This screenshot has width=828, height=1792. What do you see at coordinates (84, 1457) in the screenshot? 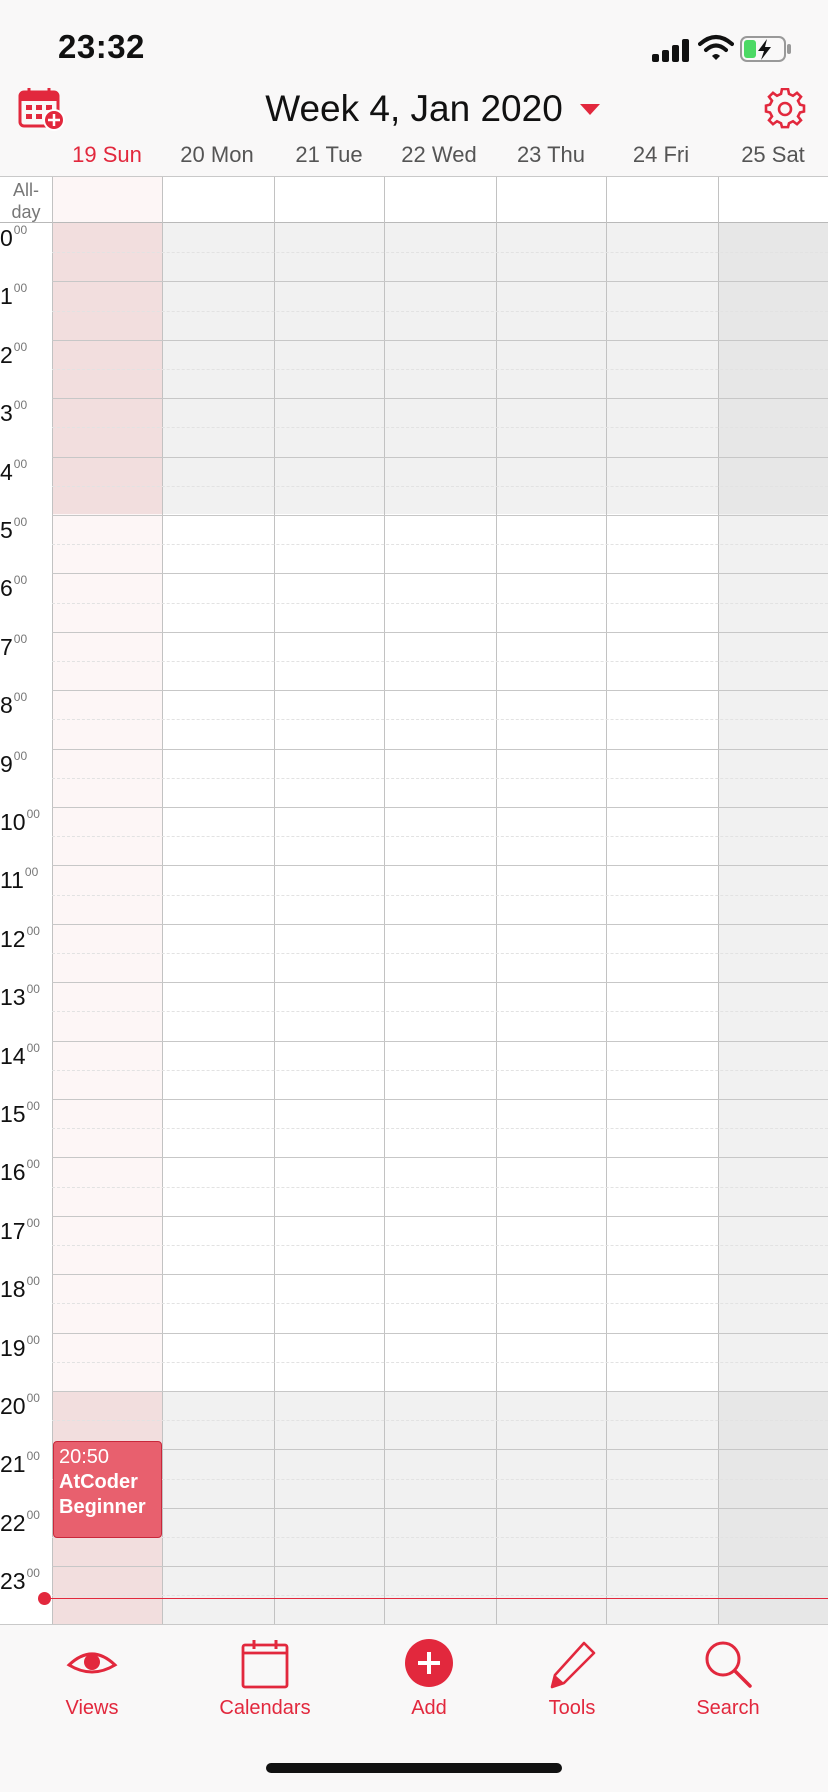
I see `event-time: 20:50` at bounding box center [84, 1457].